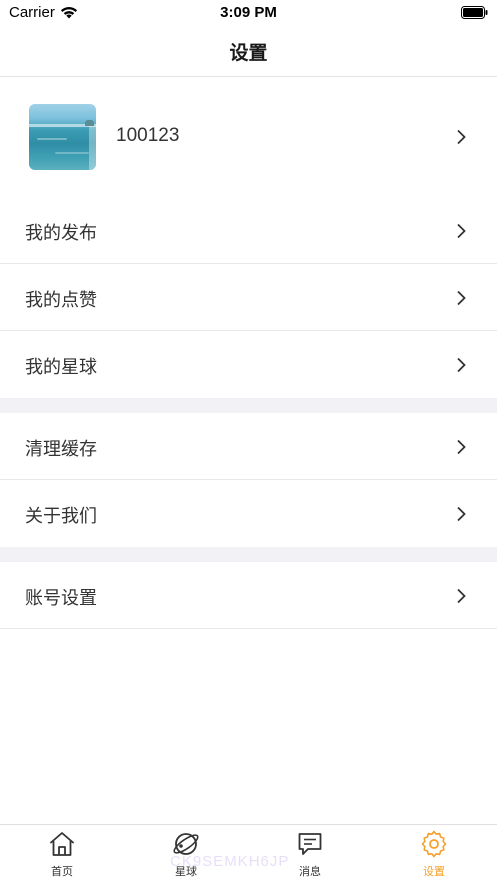 This screenshot has width=497, height=883. Describe the element at coordinates (61, 598) in the screenshot. I see `menu-item-label: 账号设置` at that location.